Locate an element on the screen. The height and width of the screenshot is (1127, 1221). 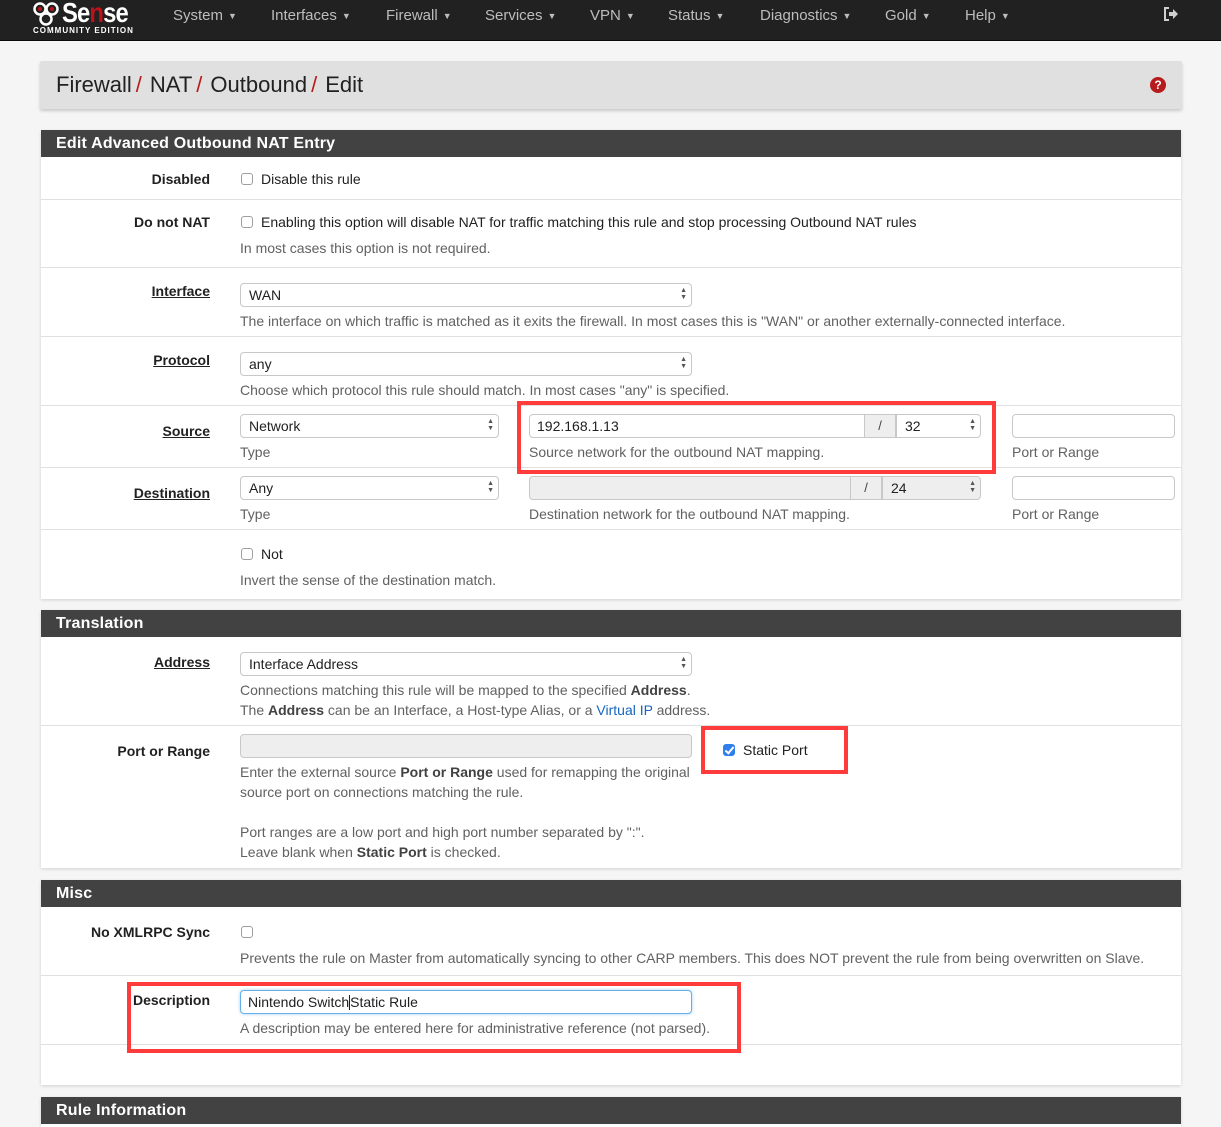
static-port-checkbox-label: Static Port is located at coordinates (765, 750).